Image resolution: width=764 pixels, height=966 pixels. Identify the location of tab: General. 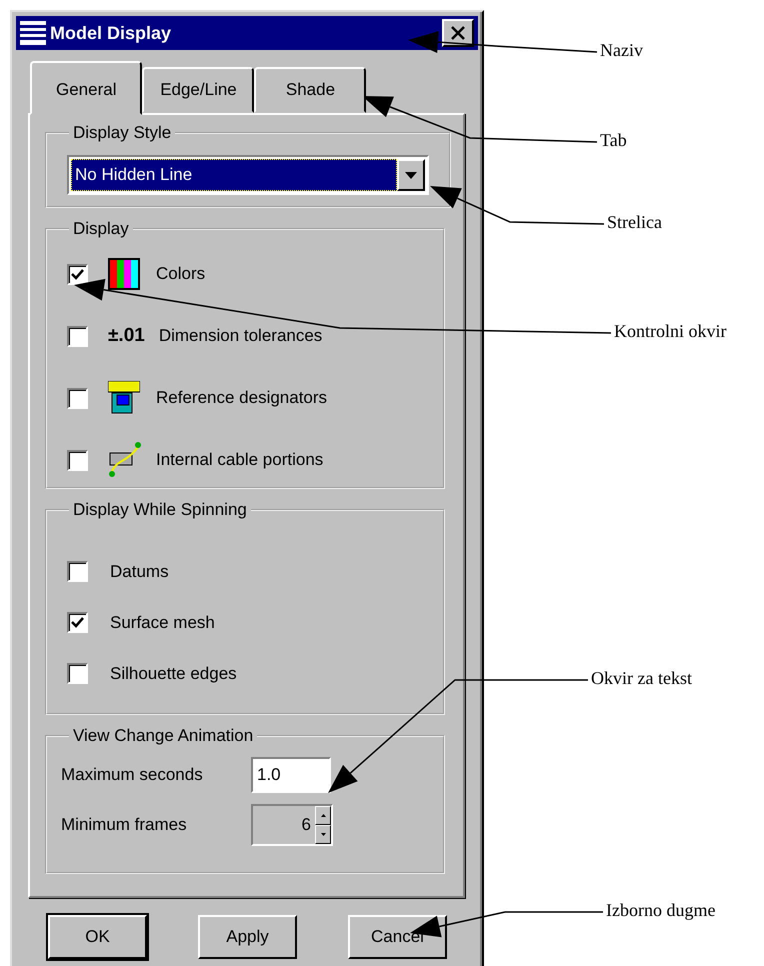
(86, 88).